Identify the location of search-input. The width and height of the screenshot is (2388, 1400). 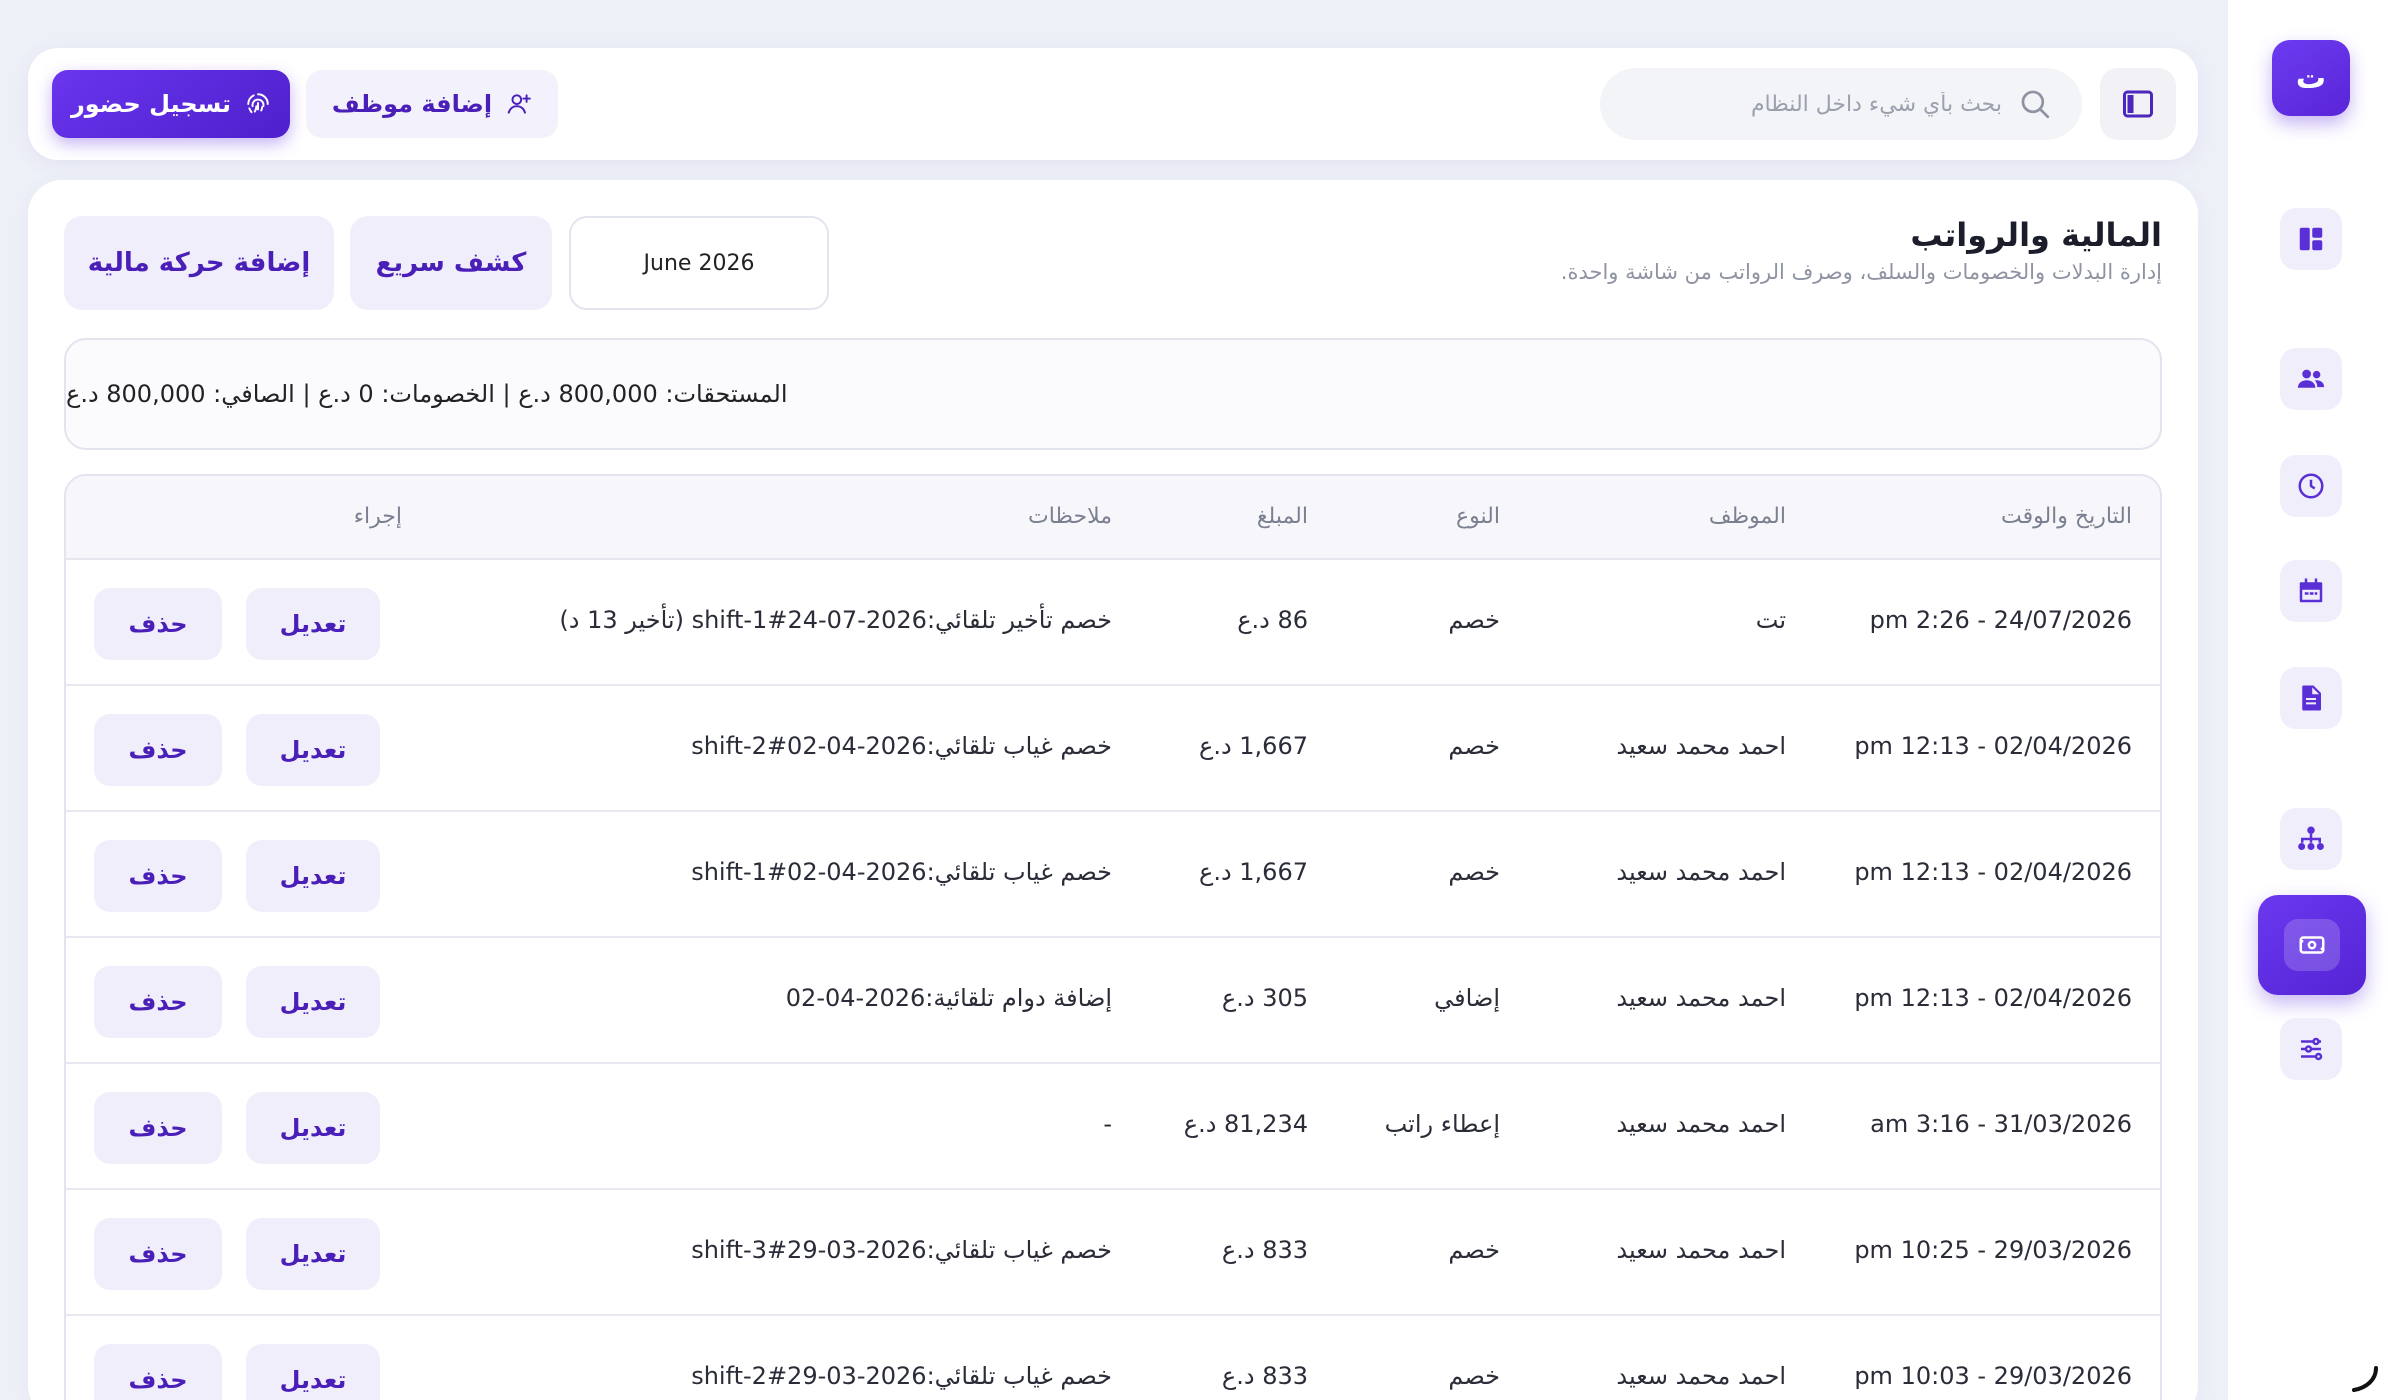
(1822, 104).